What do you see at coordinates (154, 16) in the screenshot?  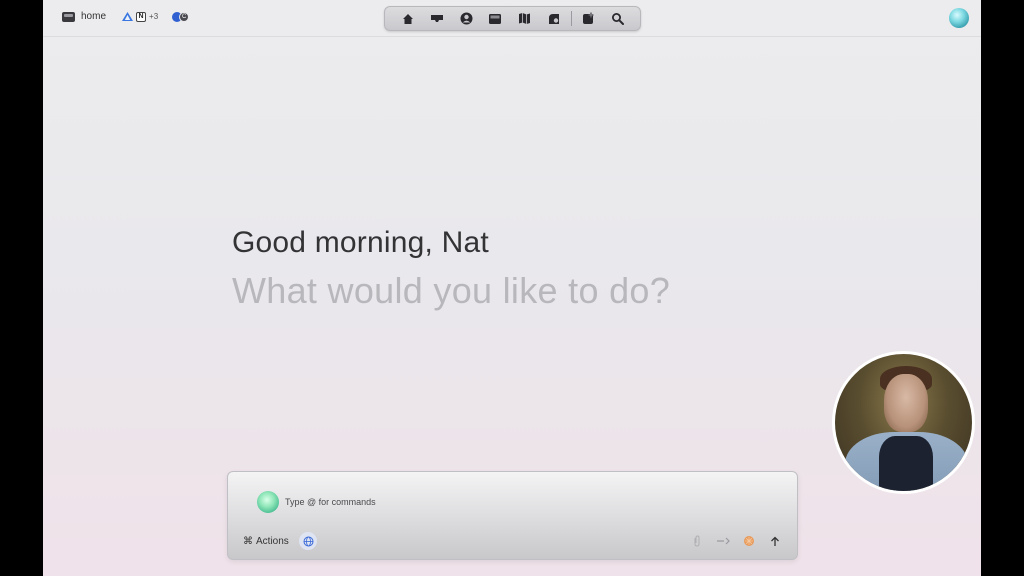 I see `apps-extra-count: +3` at bounding box center [154, 16].